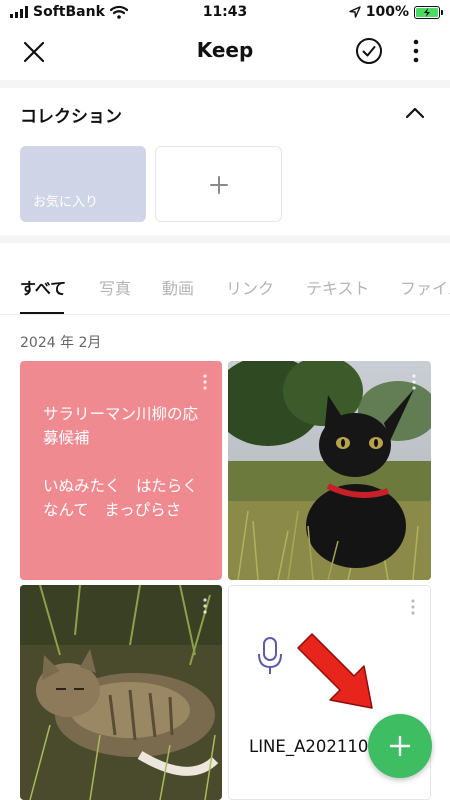 This screenshot has height=800, width=450. Describe the element at coordinates (335, 671) in the screenshot. I see `red-arrow-annotation` at that location.